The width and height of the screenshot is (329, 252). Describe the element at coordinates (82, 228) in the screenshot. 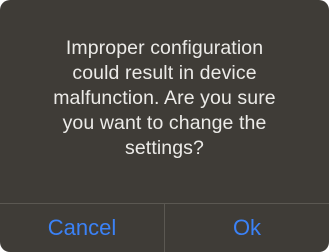

I see `cancel-button: Cancel` at that location.